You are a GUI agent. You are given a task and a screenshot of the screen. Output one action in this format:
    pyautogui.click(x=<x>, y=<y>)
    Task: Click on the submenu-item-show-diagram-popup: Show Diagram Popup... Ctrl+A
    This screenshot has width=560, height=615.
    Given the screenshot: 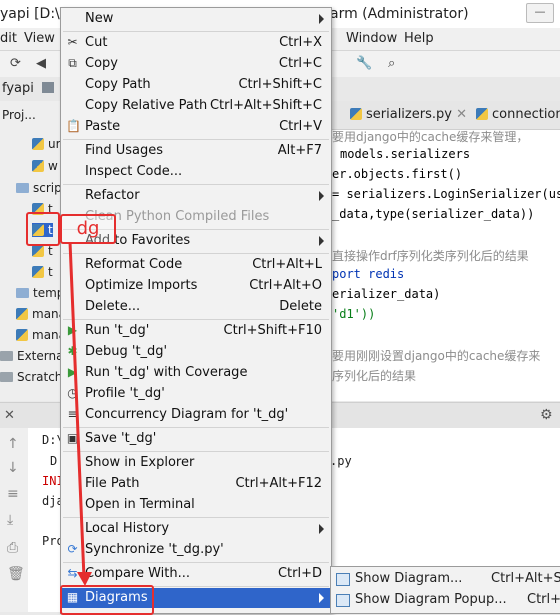 What is the action you would take?
    pyautogui.click(x=445, y=600)
    